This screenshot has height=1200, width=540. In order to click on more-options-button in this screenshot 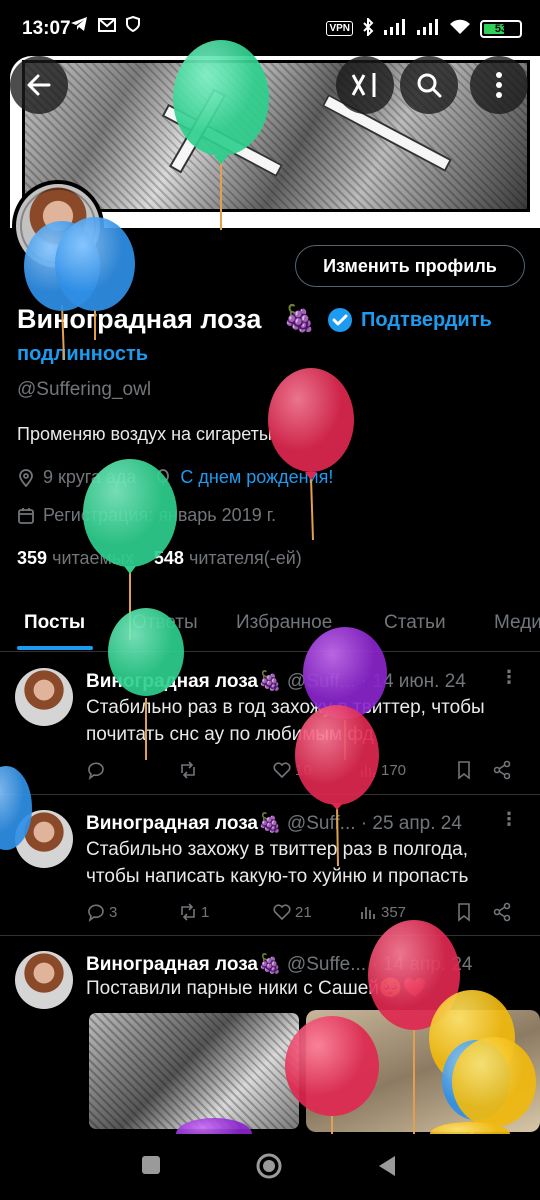, I will do `click(499, 85)`.